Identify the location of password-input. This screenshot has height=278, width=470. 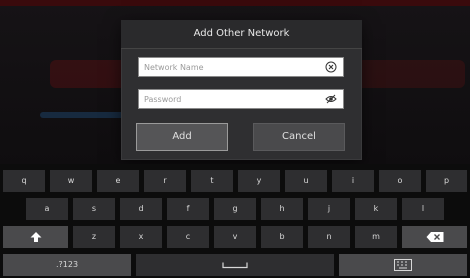
(229, 99).